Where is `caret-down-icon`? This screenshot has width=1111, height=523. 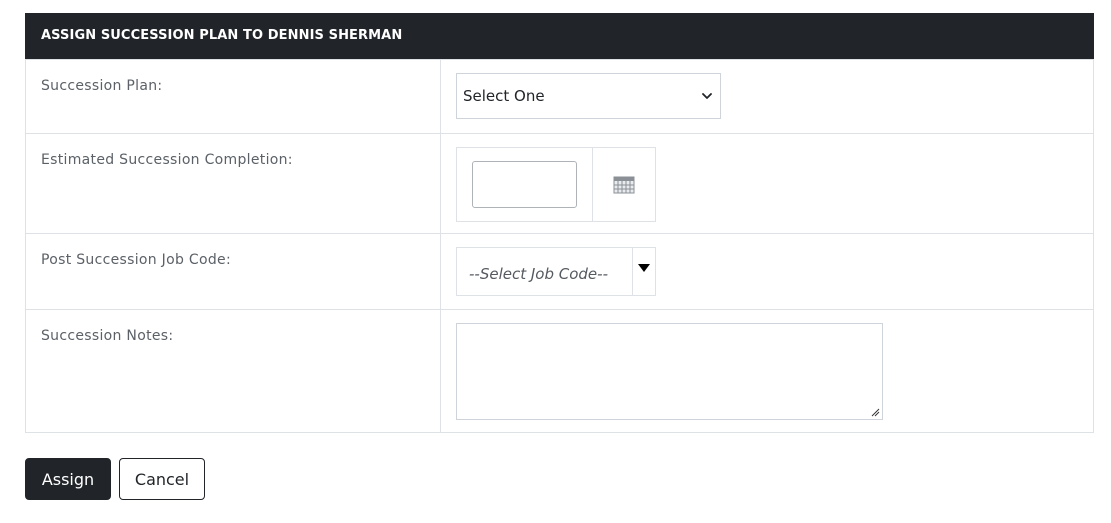
caret-down-icon is located at coordinates (644, 268).